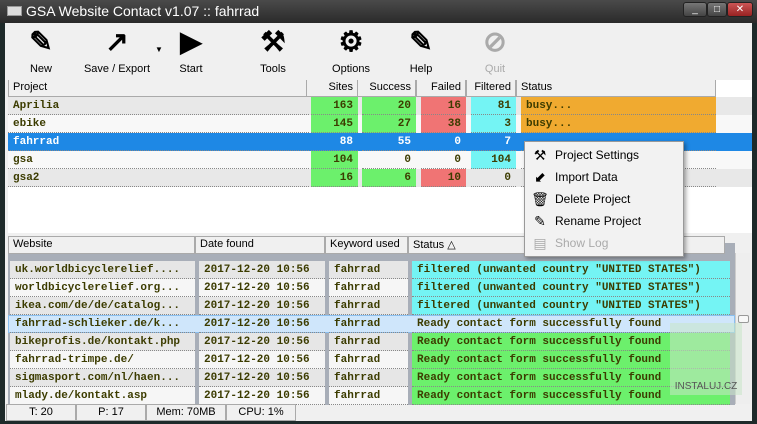 This screenshot has width=757, height=424. What do you see at coordinates (740, 9) in the screenshot?
I see `close-button: ✕` at bounding box center [740, 9].